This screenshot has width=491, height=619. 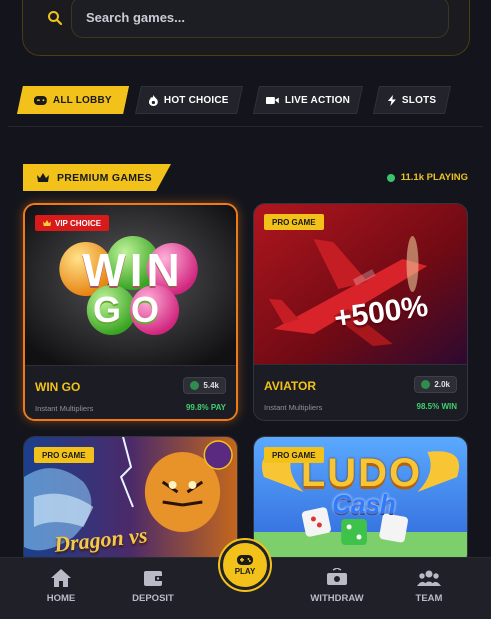 I want to click on game-title: WIN GO, so click(x=58, y=387).